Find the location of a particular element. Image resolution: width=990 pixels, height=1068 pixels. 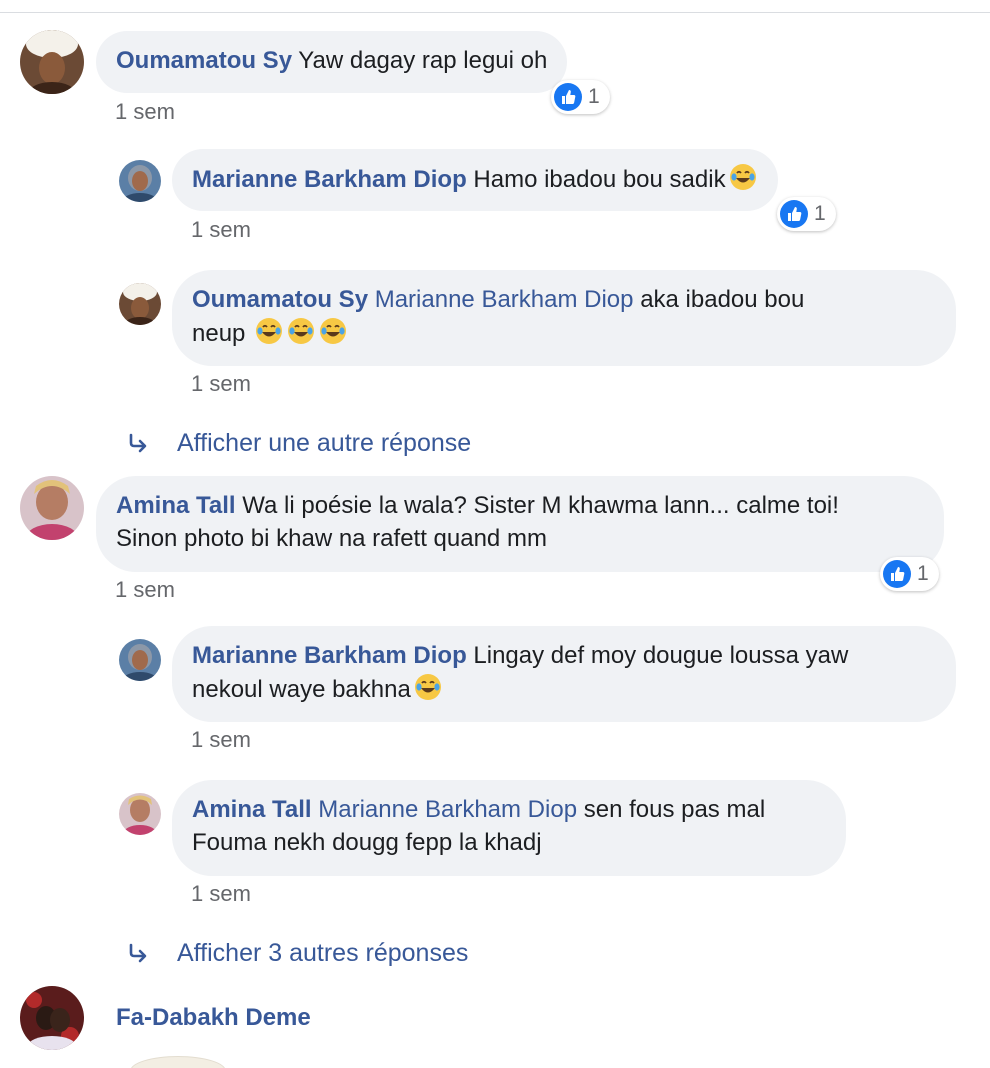

reply-text-line2: nekoul waye bakhna is located at coordinates (301, 689).